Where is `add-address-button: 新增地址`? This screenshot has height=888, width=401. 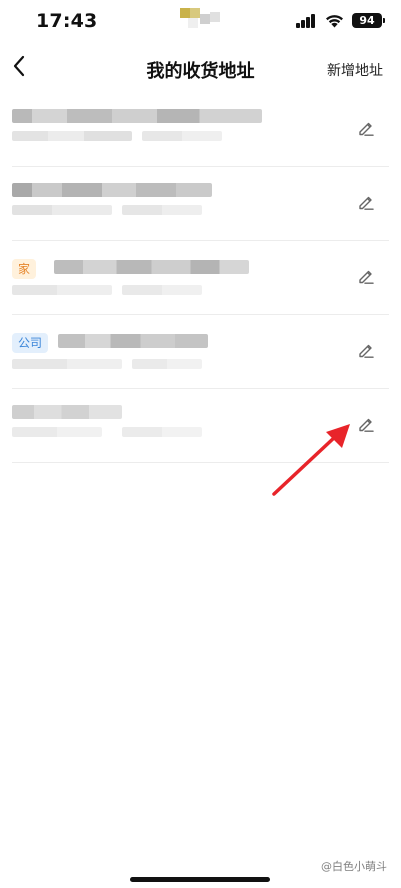 add-address-button: 新增地址 is located at coordinates (355, 70).